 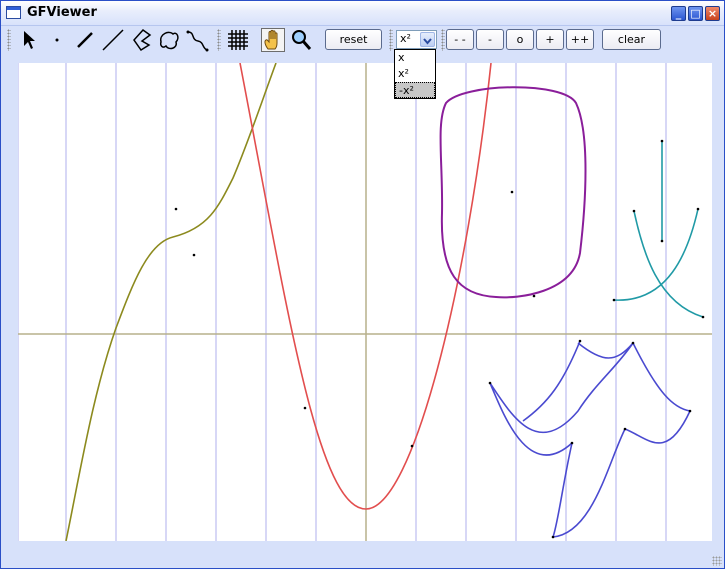 What do you see at coordinates (590, 439) in the screenshot?
I see `blue-curves` at bounding box center [590, 439].